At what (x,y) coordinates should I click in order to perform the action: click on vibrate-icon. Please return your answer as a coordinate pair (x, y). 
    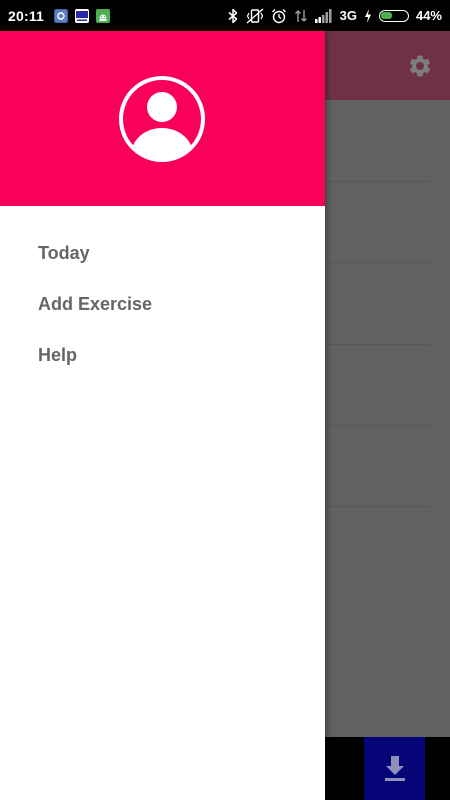
    Looking at the image, I should click on (255, 15).